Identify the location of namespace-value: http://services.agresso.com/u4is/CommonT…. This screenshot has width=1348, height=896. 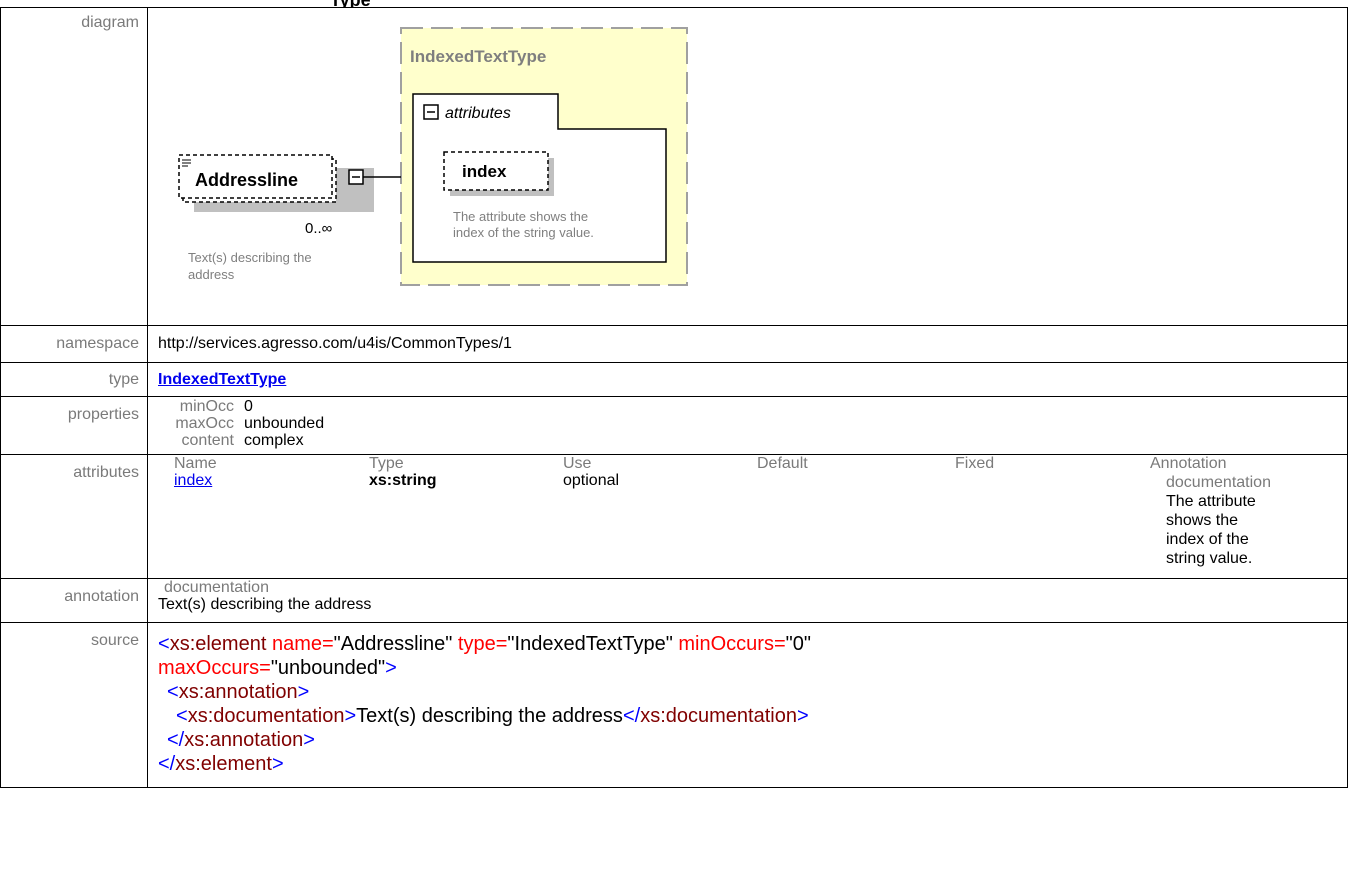
(747, 344).